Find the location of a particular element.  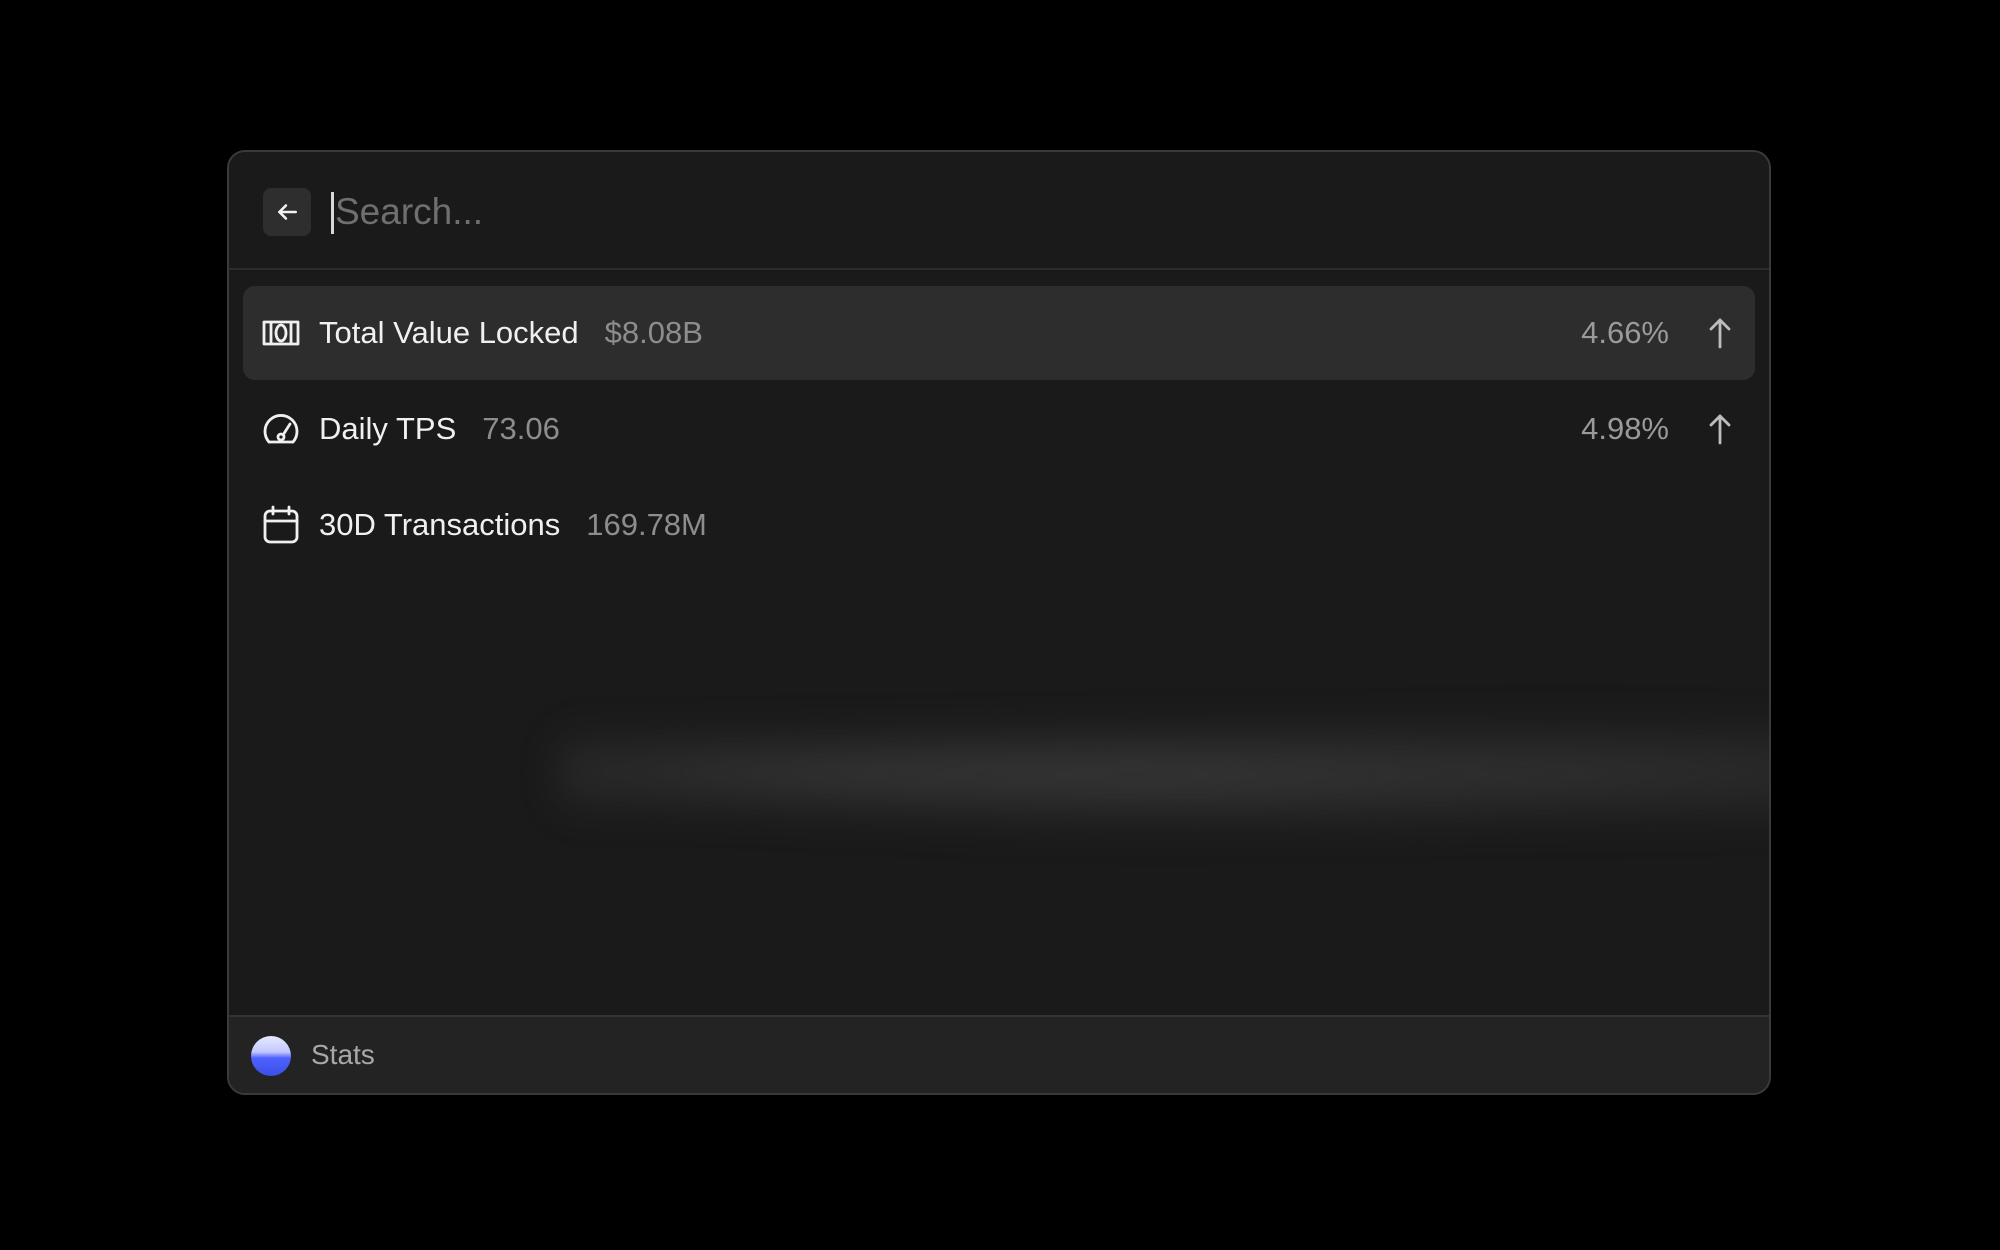

list-item-30d-transactions: 30D Transactions 169.78M is located at coordinates (999, 525).